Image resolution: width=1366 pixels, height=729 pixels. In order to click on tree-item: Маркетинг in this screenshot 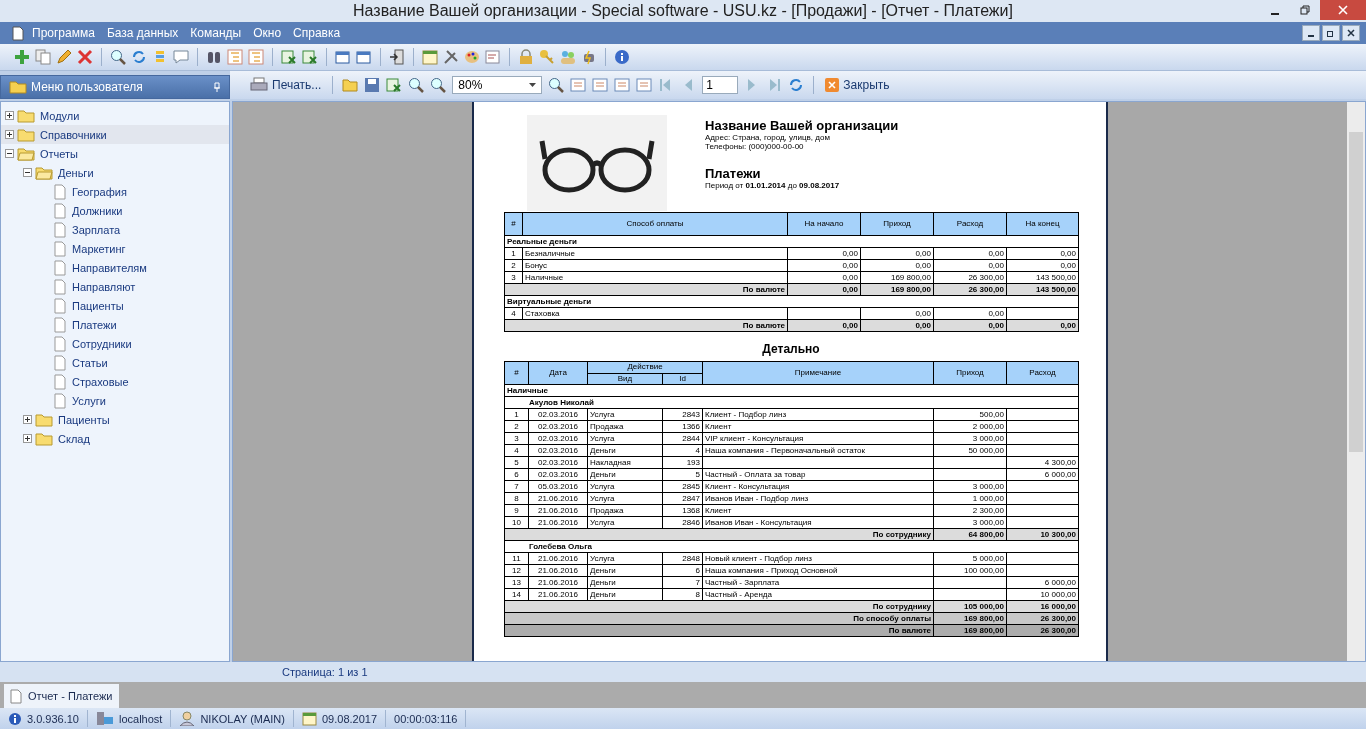, I will do `click(115, 248)`.